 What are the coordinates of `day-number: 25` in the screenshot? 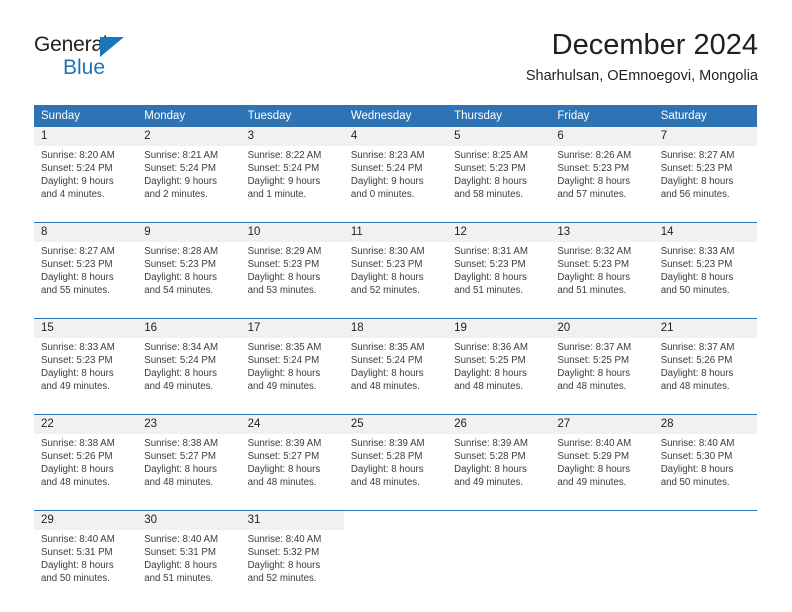 It's located at (395, 424).